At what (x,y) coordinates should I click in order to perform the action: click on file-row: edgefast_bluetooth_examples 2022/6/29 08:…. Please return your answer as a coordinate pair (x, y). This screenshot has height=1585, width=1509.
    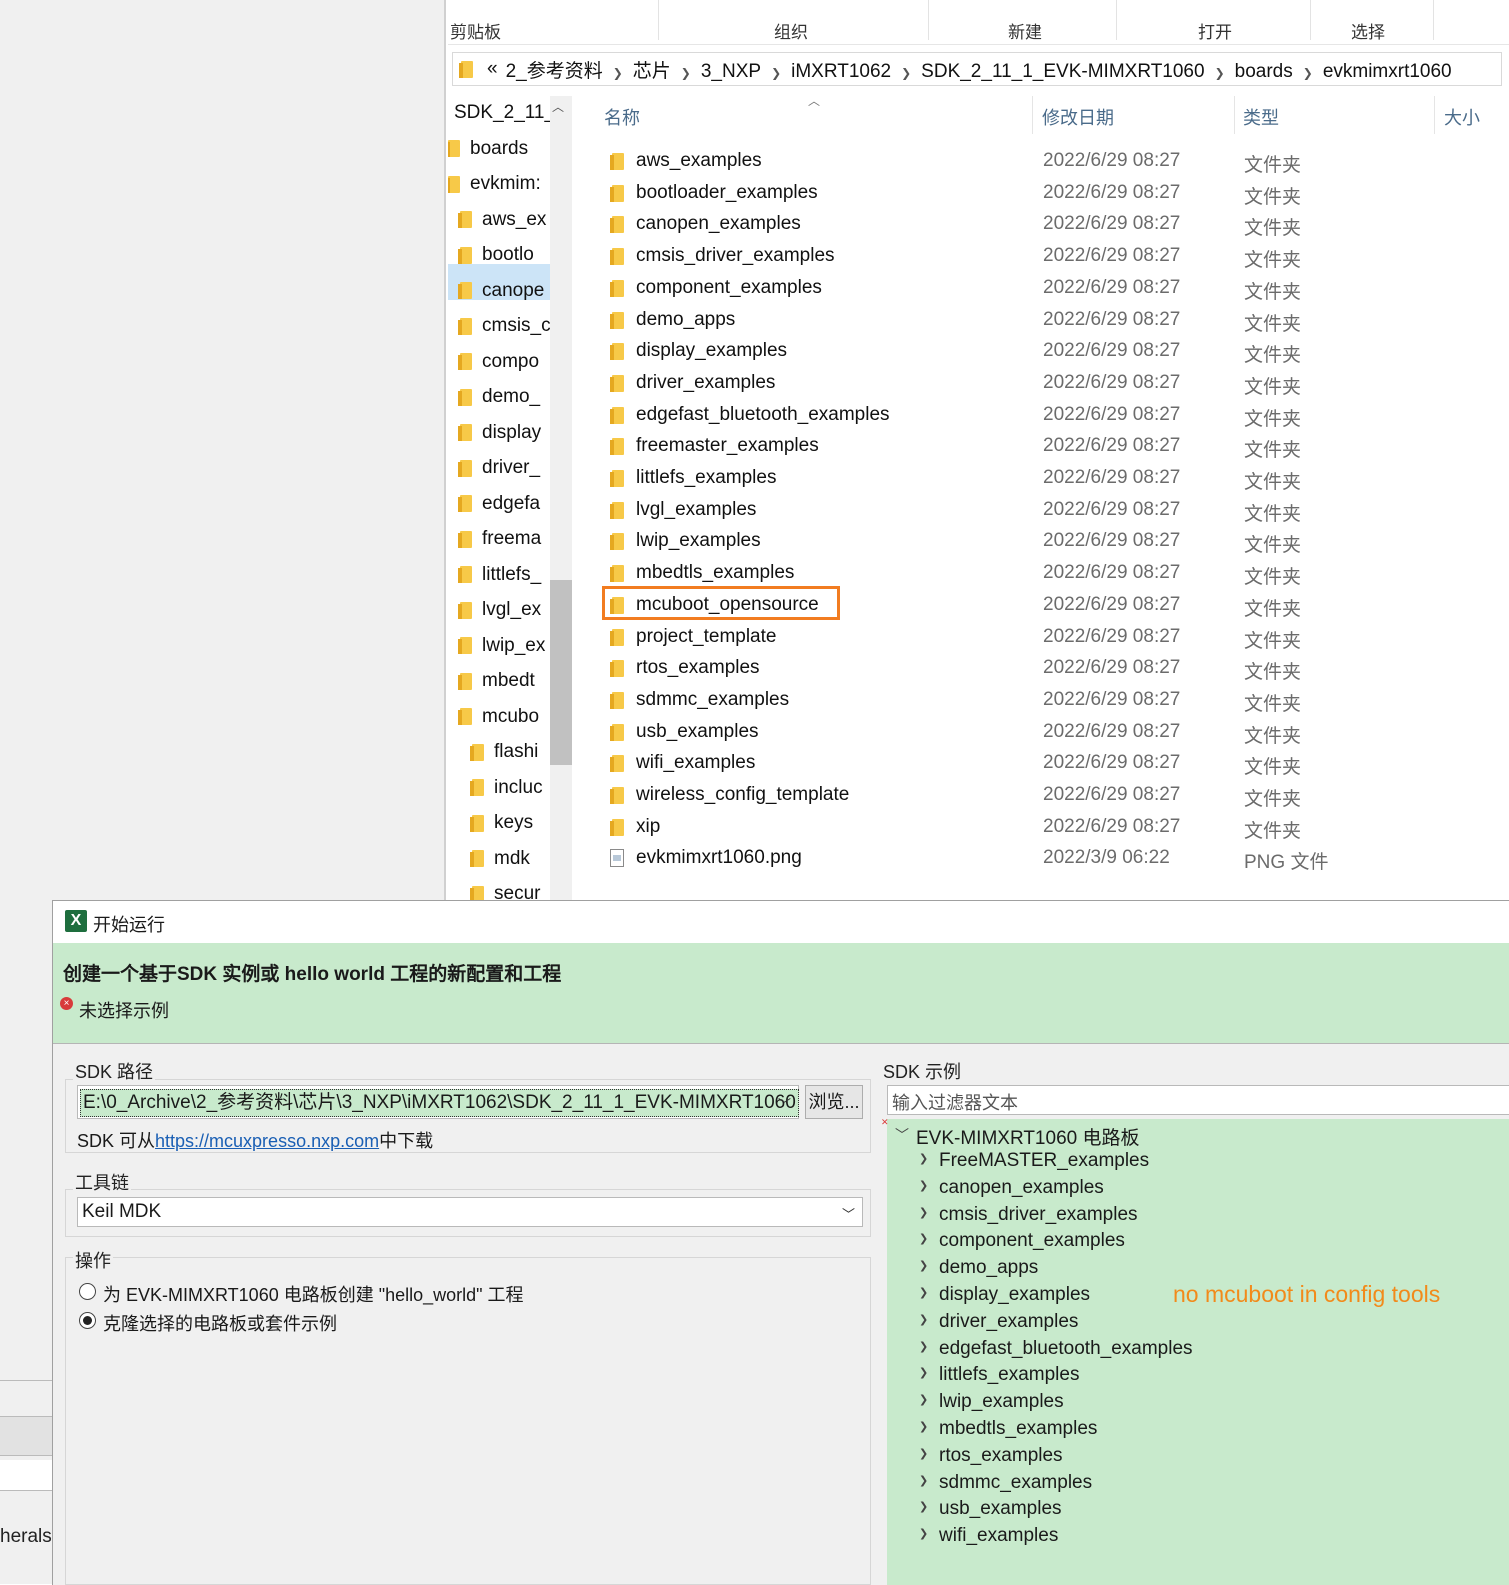
    Looking at the image, I should click on (1046, 415).